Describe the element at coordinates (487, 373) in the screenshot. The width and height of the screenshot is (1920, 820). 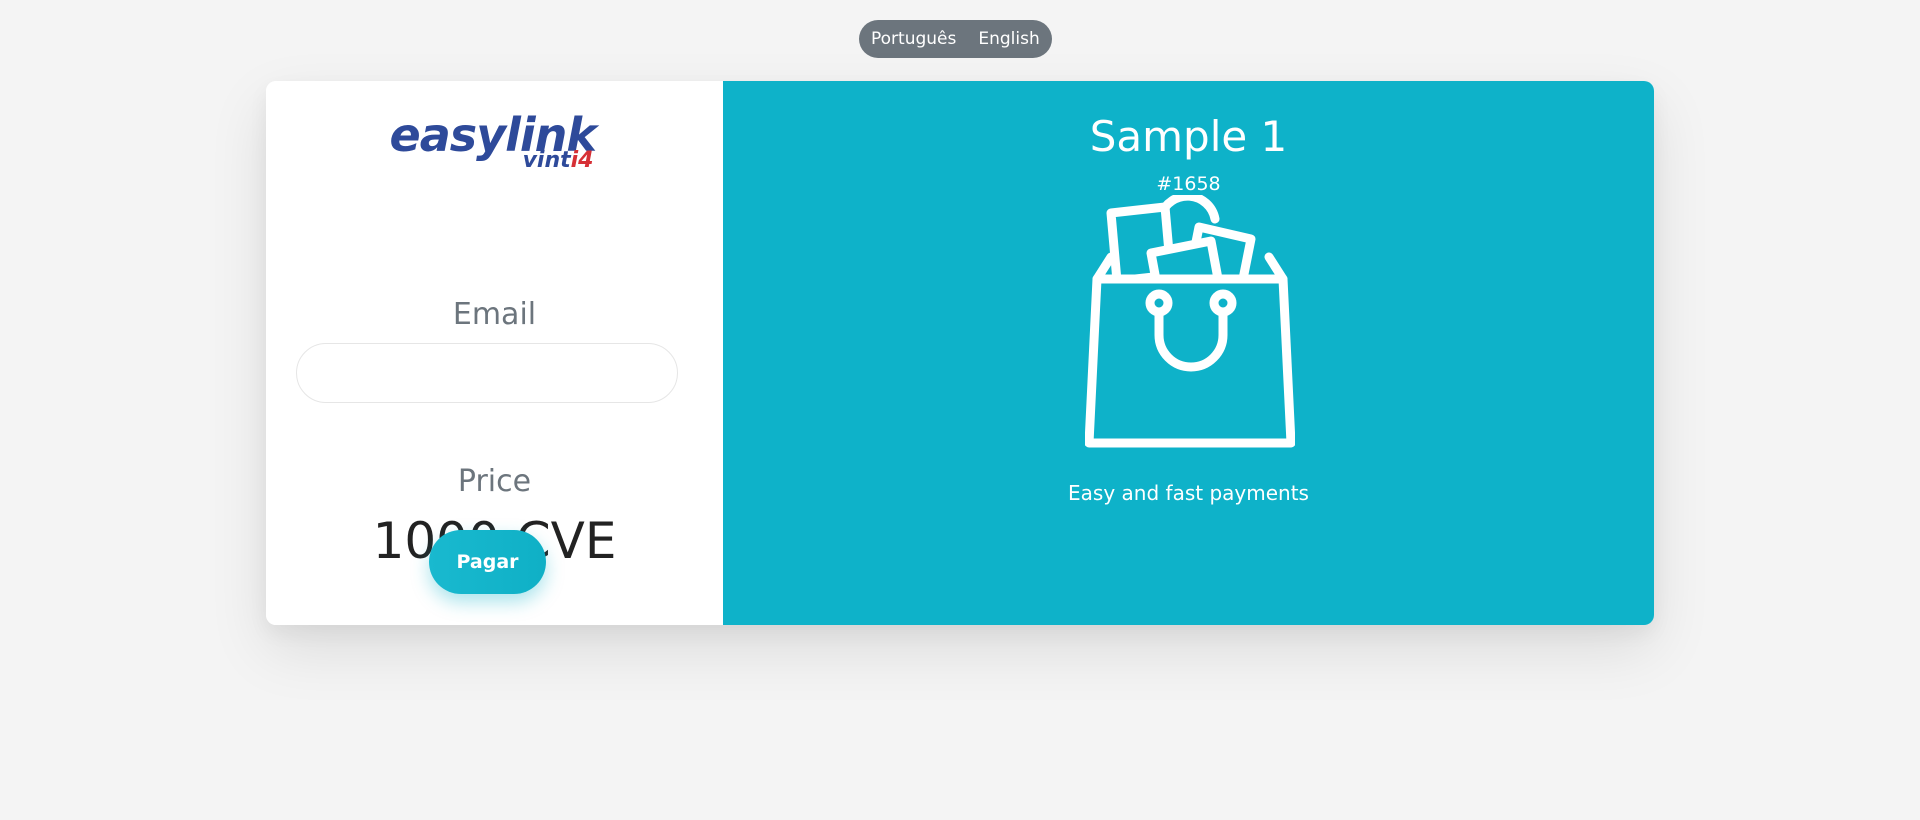
I see `email-field` at that location.